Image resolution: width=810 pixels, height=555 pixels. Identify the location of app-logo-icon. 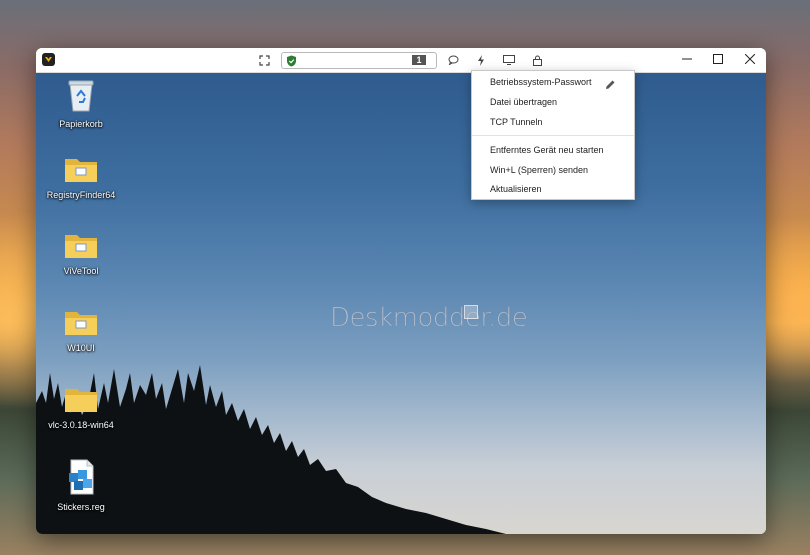
(48, 59).